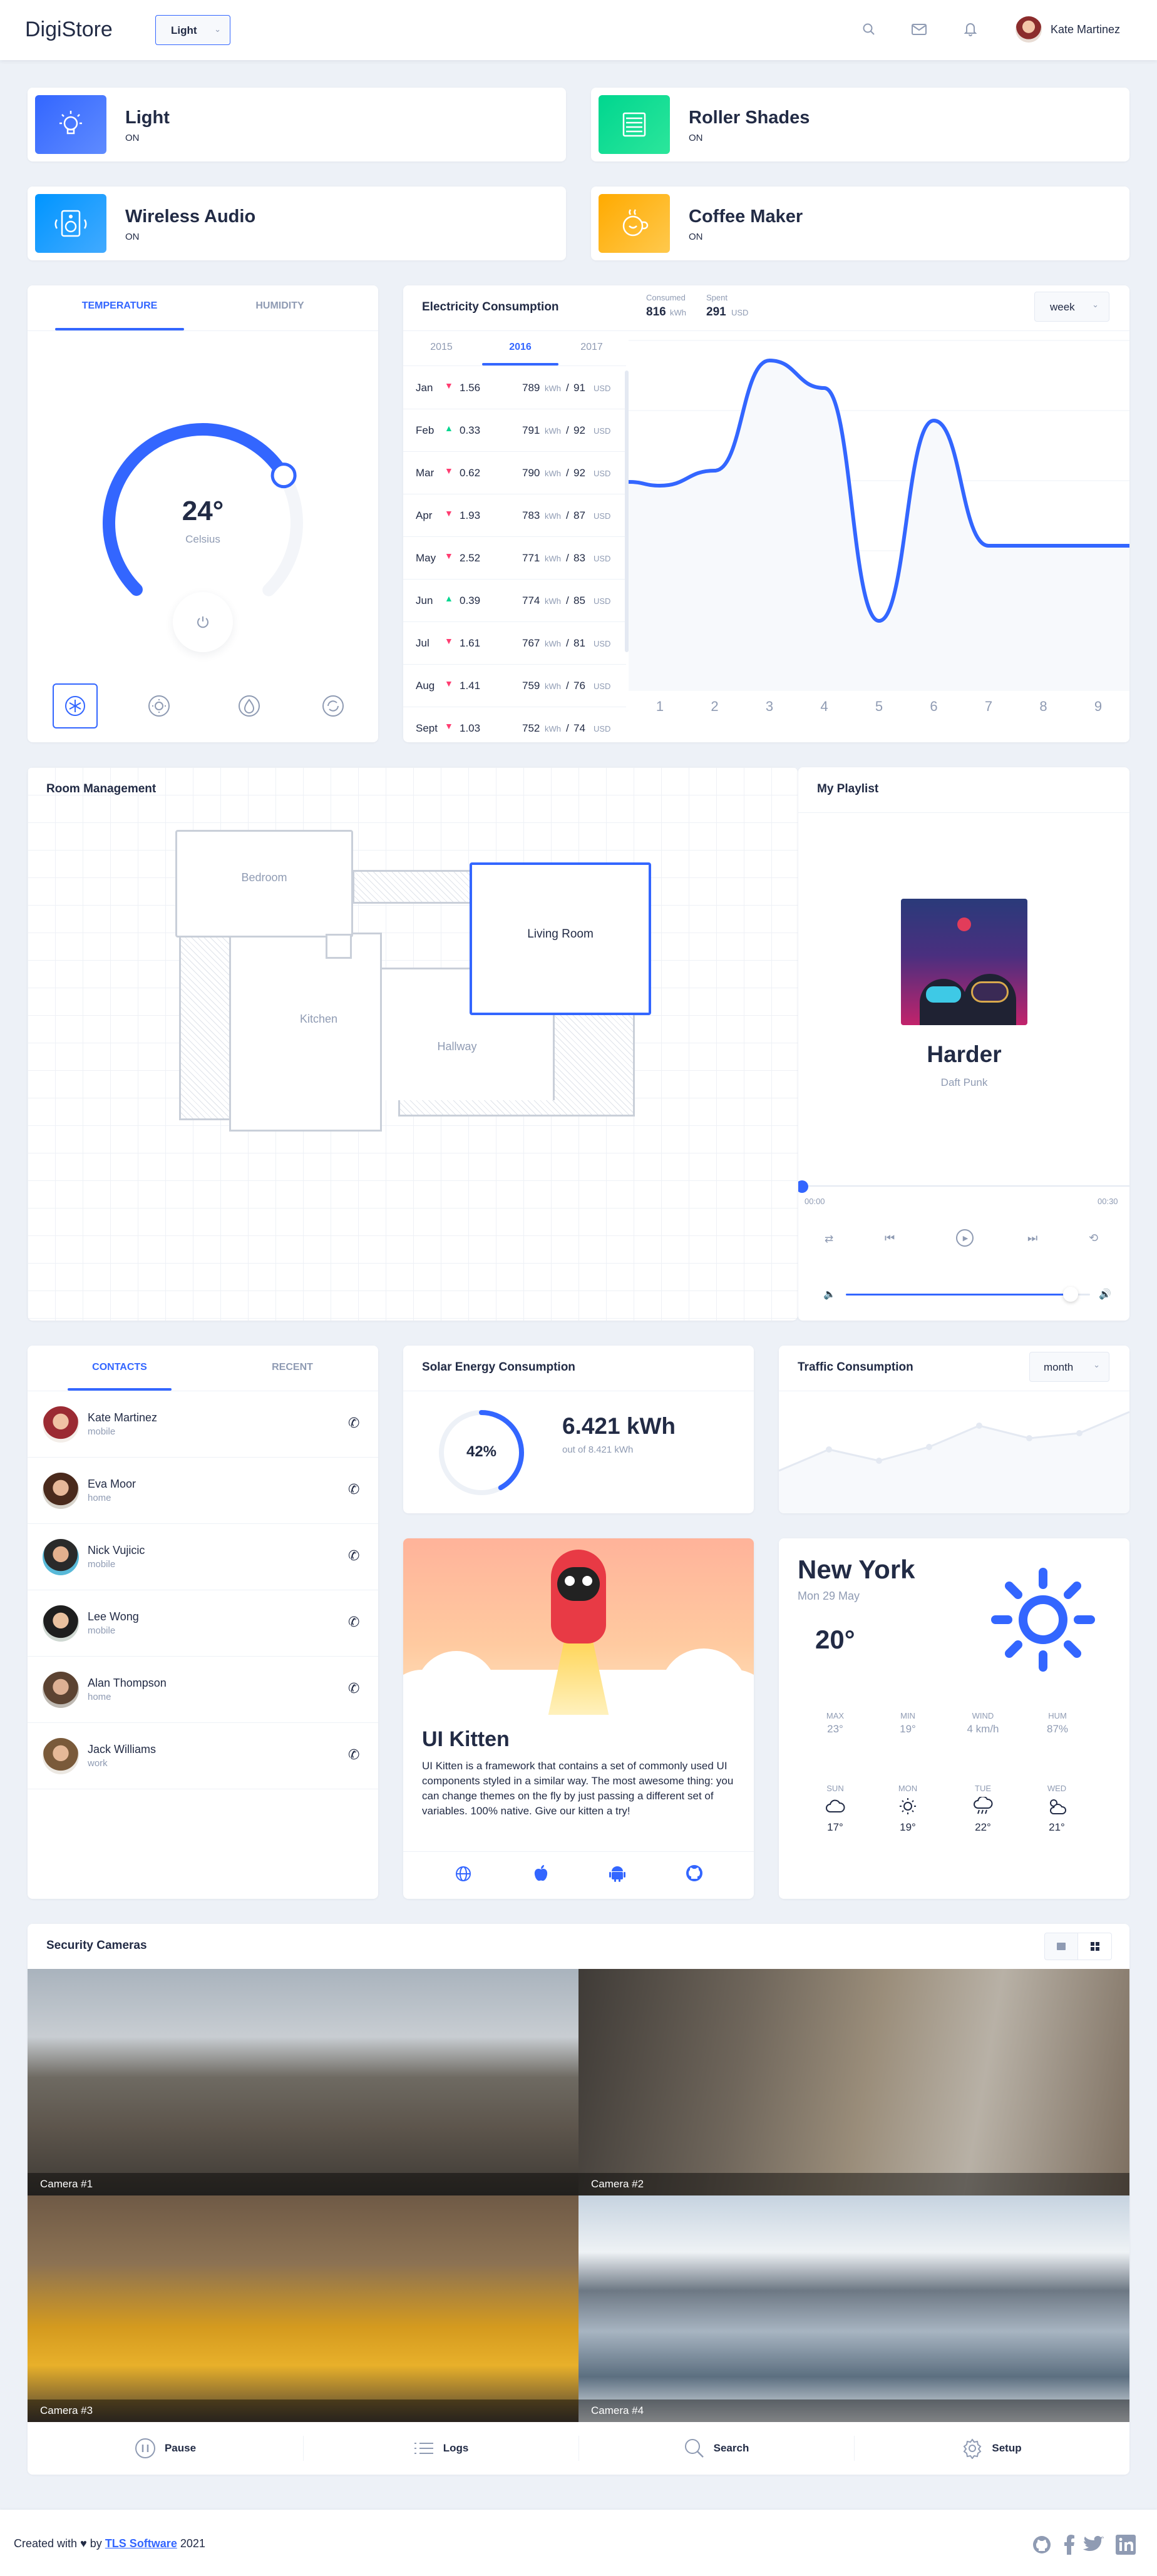  What do you see at coordinates (869, 29) in the screenshot?
I see `search-icon` at bounding box center [869, 29].